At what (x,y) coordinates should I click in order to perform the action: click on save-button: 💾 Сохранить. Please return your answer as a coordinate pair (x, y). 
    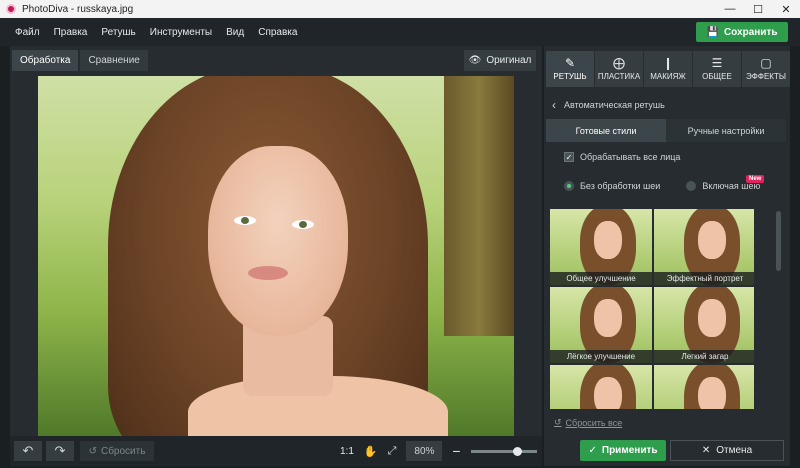
    Looking at the image, I should click on (742, 32).